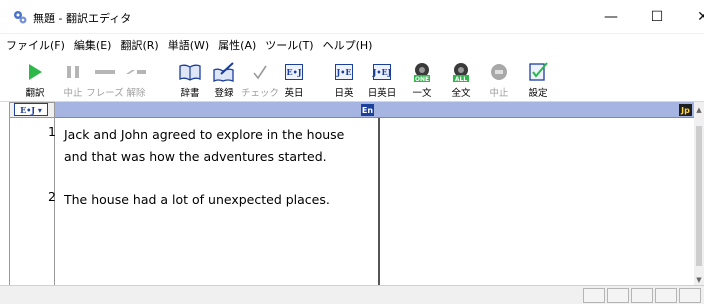 Image resolution: width=704 pixels, height=304 pixels. I want to click on ja-en-ja-icon: J•EJ, so click(382, 72).